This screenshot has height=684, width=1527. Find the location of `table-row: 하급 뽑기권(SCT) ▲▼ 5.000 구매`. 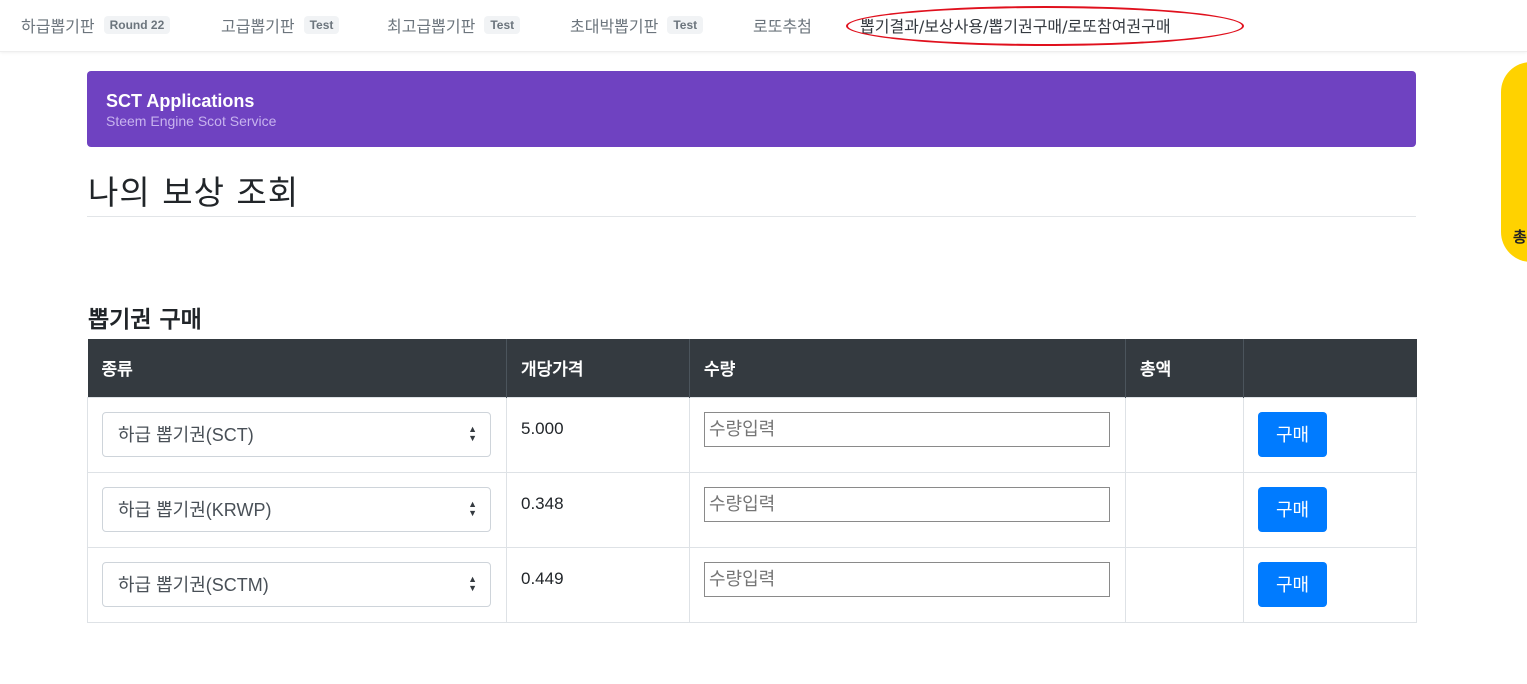

table-row: 하급 뽑기권(SCT) ▲▼ 5.000 구매 is located at coordinates (752, 434).